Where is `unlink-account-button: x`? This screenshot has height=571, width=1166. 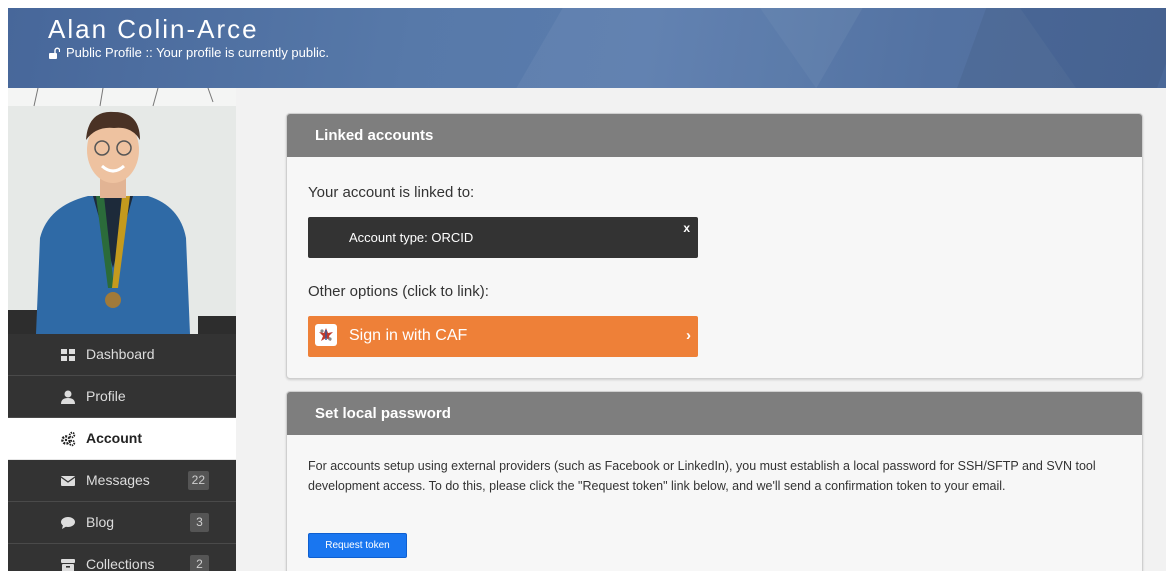 unlink-account-button: x is located at coordinates (686, 228).